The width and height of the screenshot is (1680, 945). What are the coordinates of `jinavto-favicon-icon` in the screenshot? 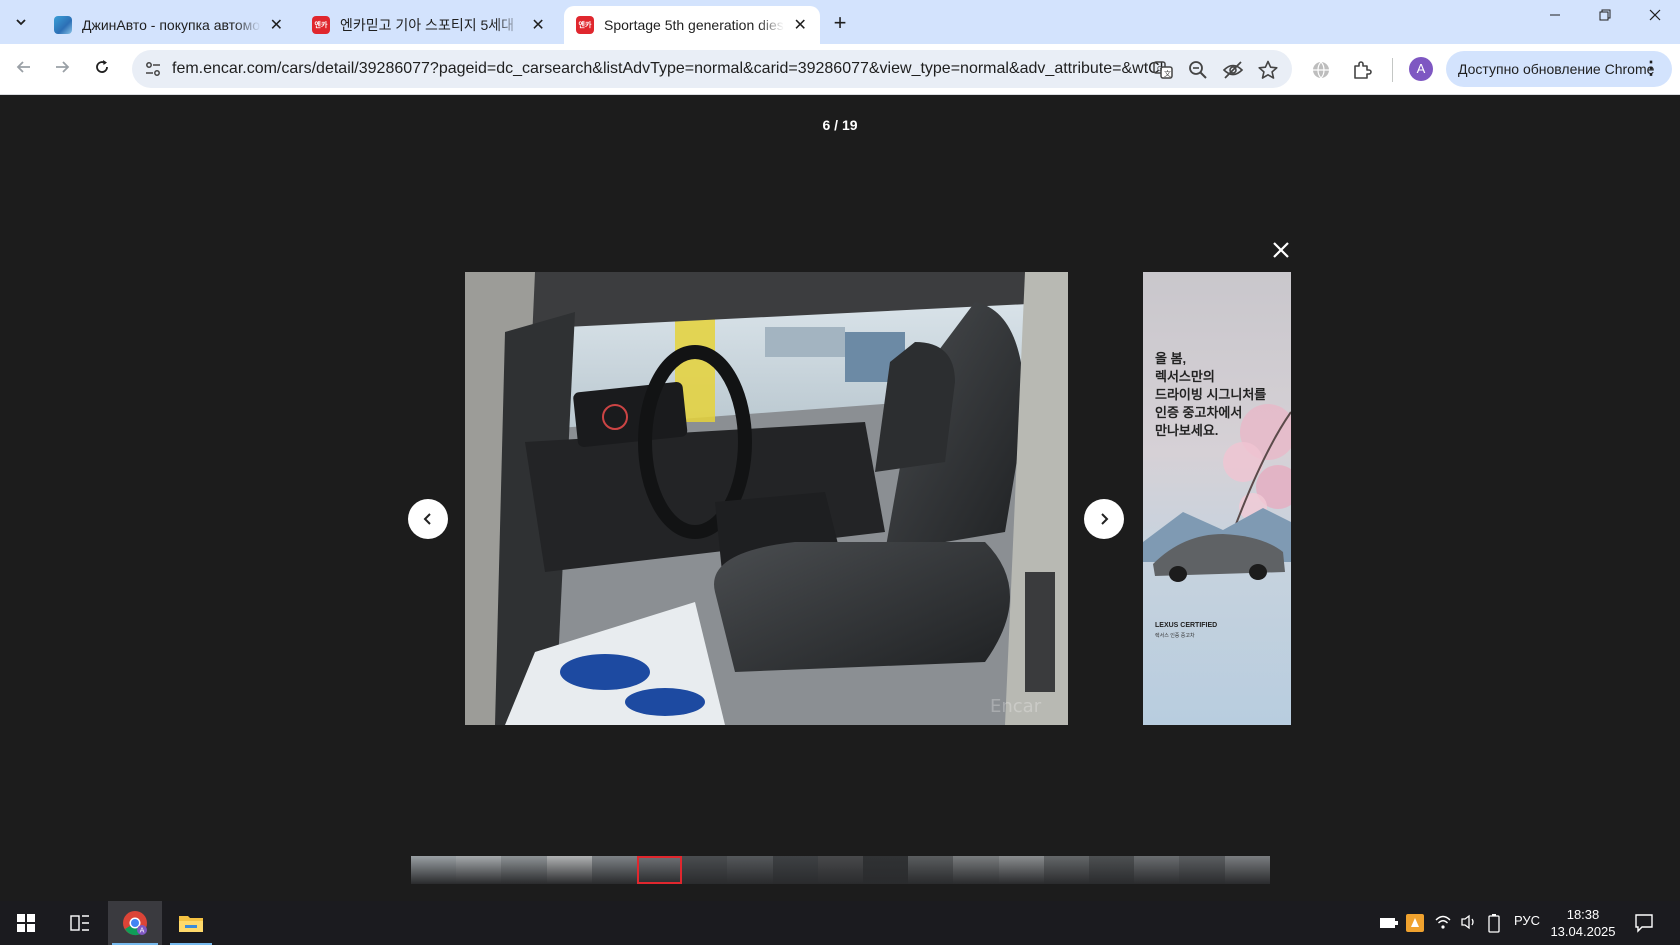 It's located at (63, 25).